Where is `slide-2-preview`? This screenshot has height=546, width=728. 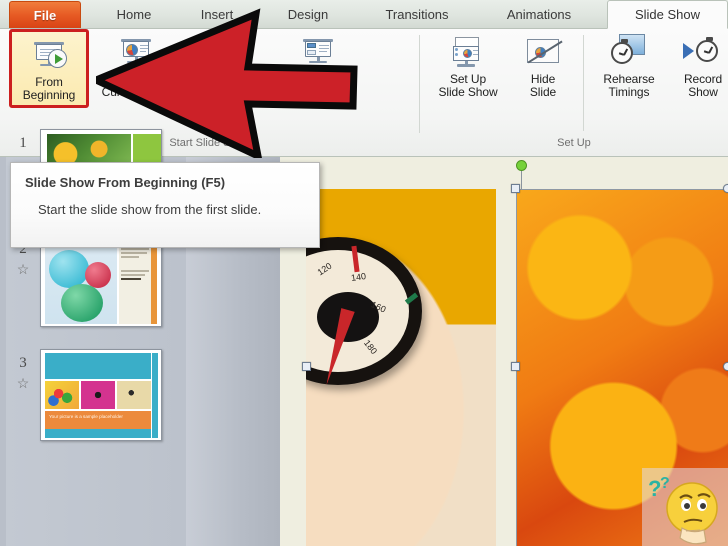 slide-2-preview is located at coordinates (101, 281).